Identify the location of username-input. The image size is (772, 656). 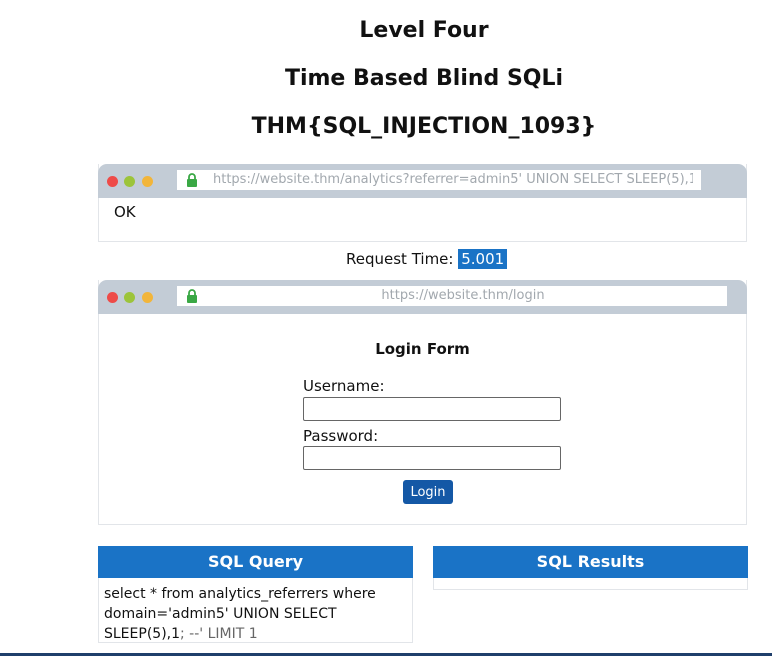
(432, 409).